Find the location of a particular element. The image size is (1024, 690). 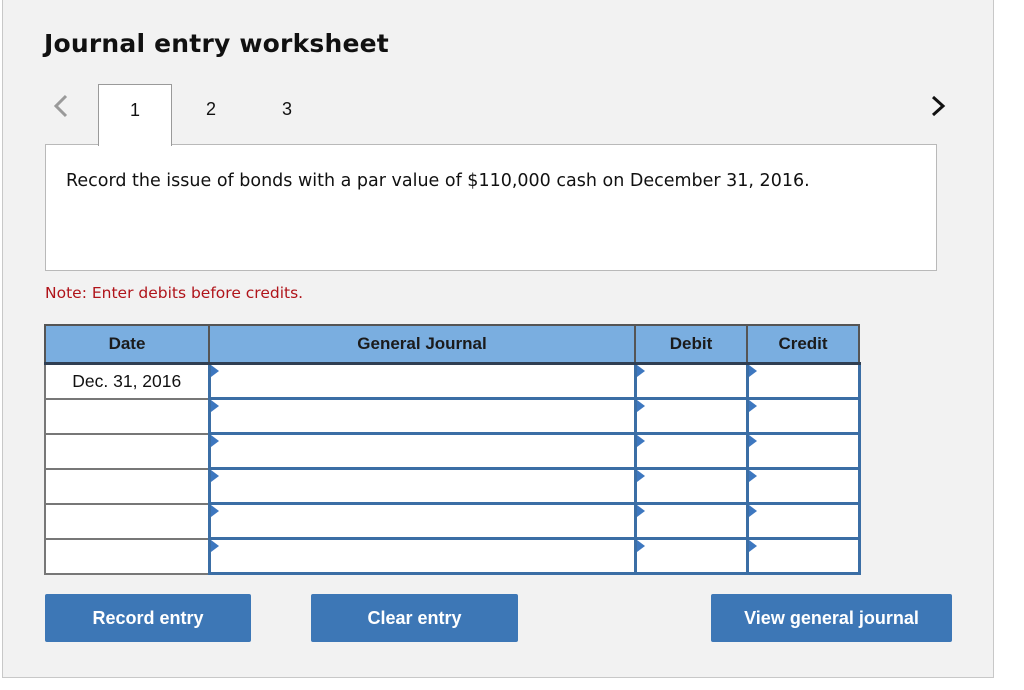

tab-3: 3 is located at coordinates (287, 114).